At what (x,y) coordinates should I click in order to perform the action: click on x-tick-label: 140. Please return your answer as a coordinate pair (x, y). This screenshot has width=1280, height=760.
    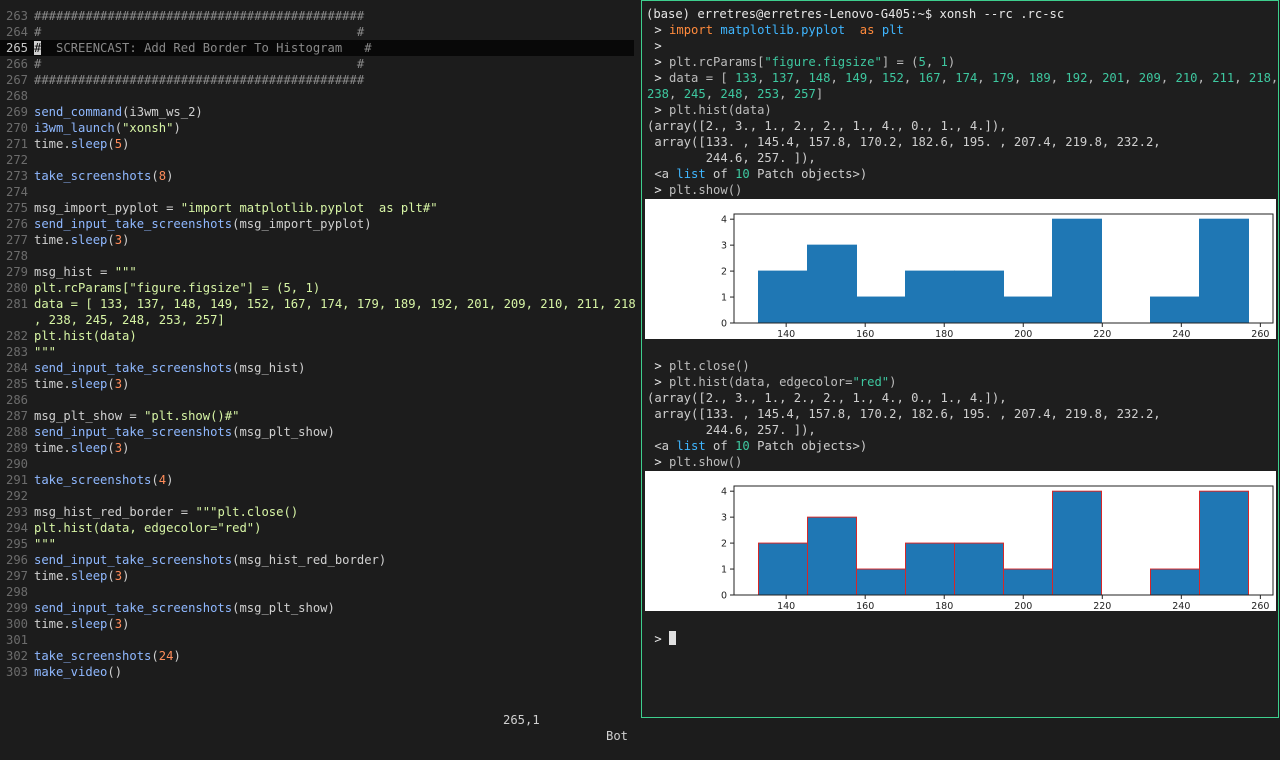
    Looking at the image, I should click on (786, 334).